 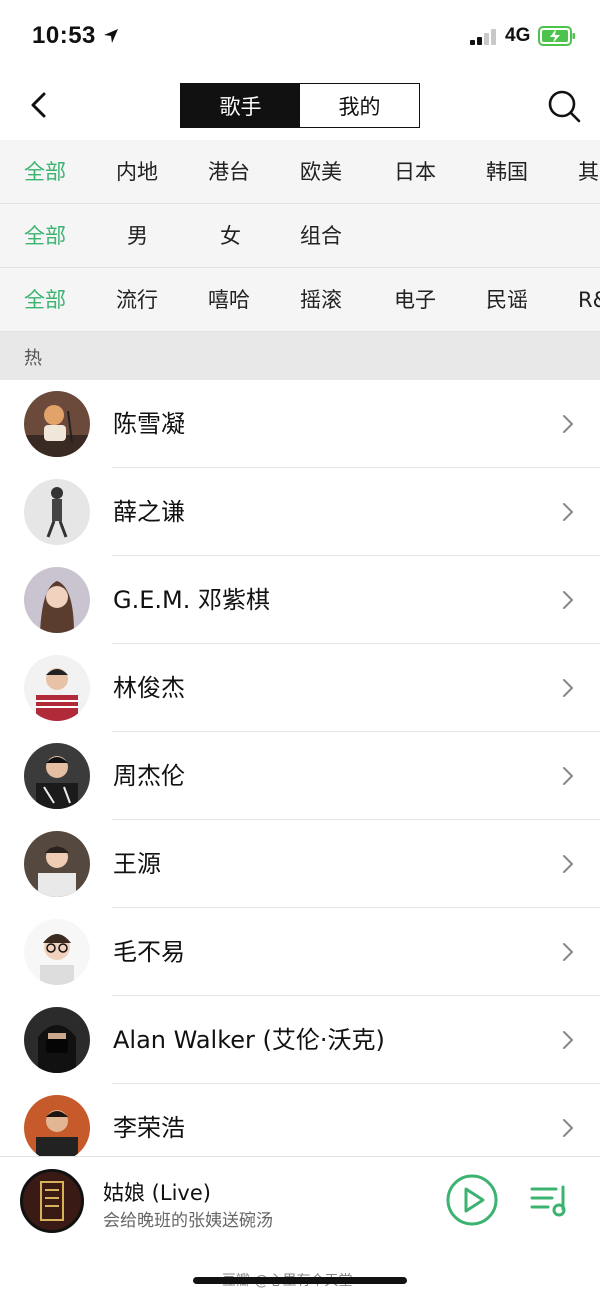 I want to click on artist-row: 林俊杰, so click(x=300, y=688).